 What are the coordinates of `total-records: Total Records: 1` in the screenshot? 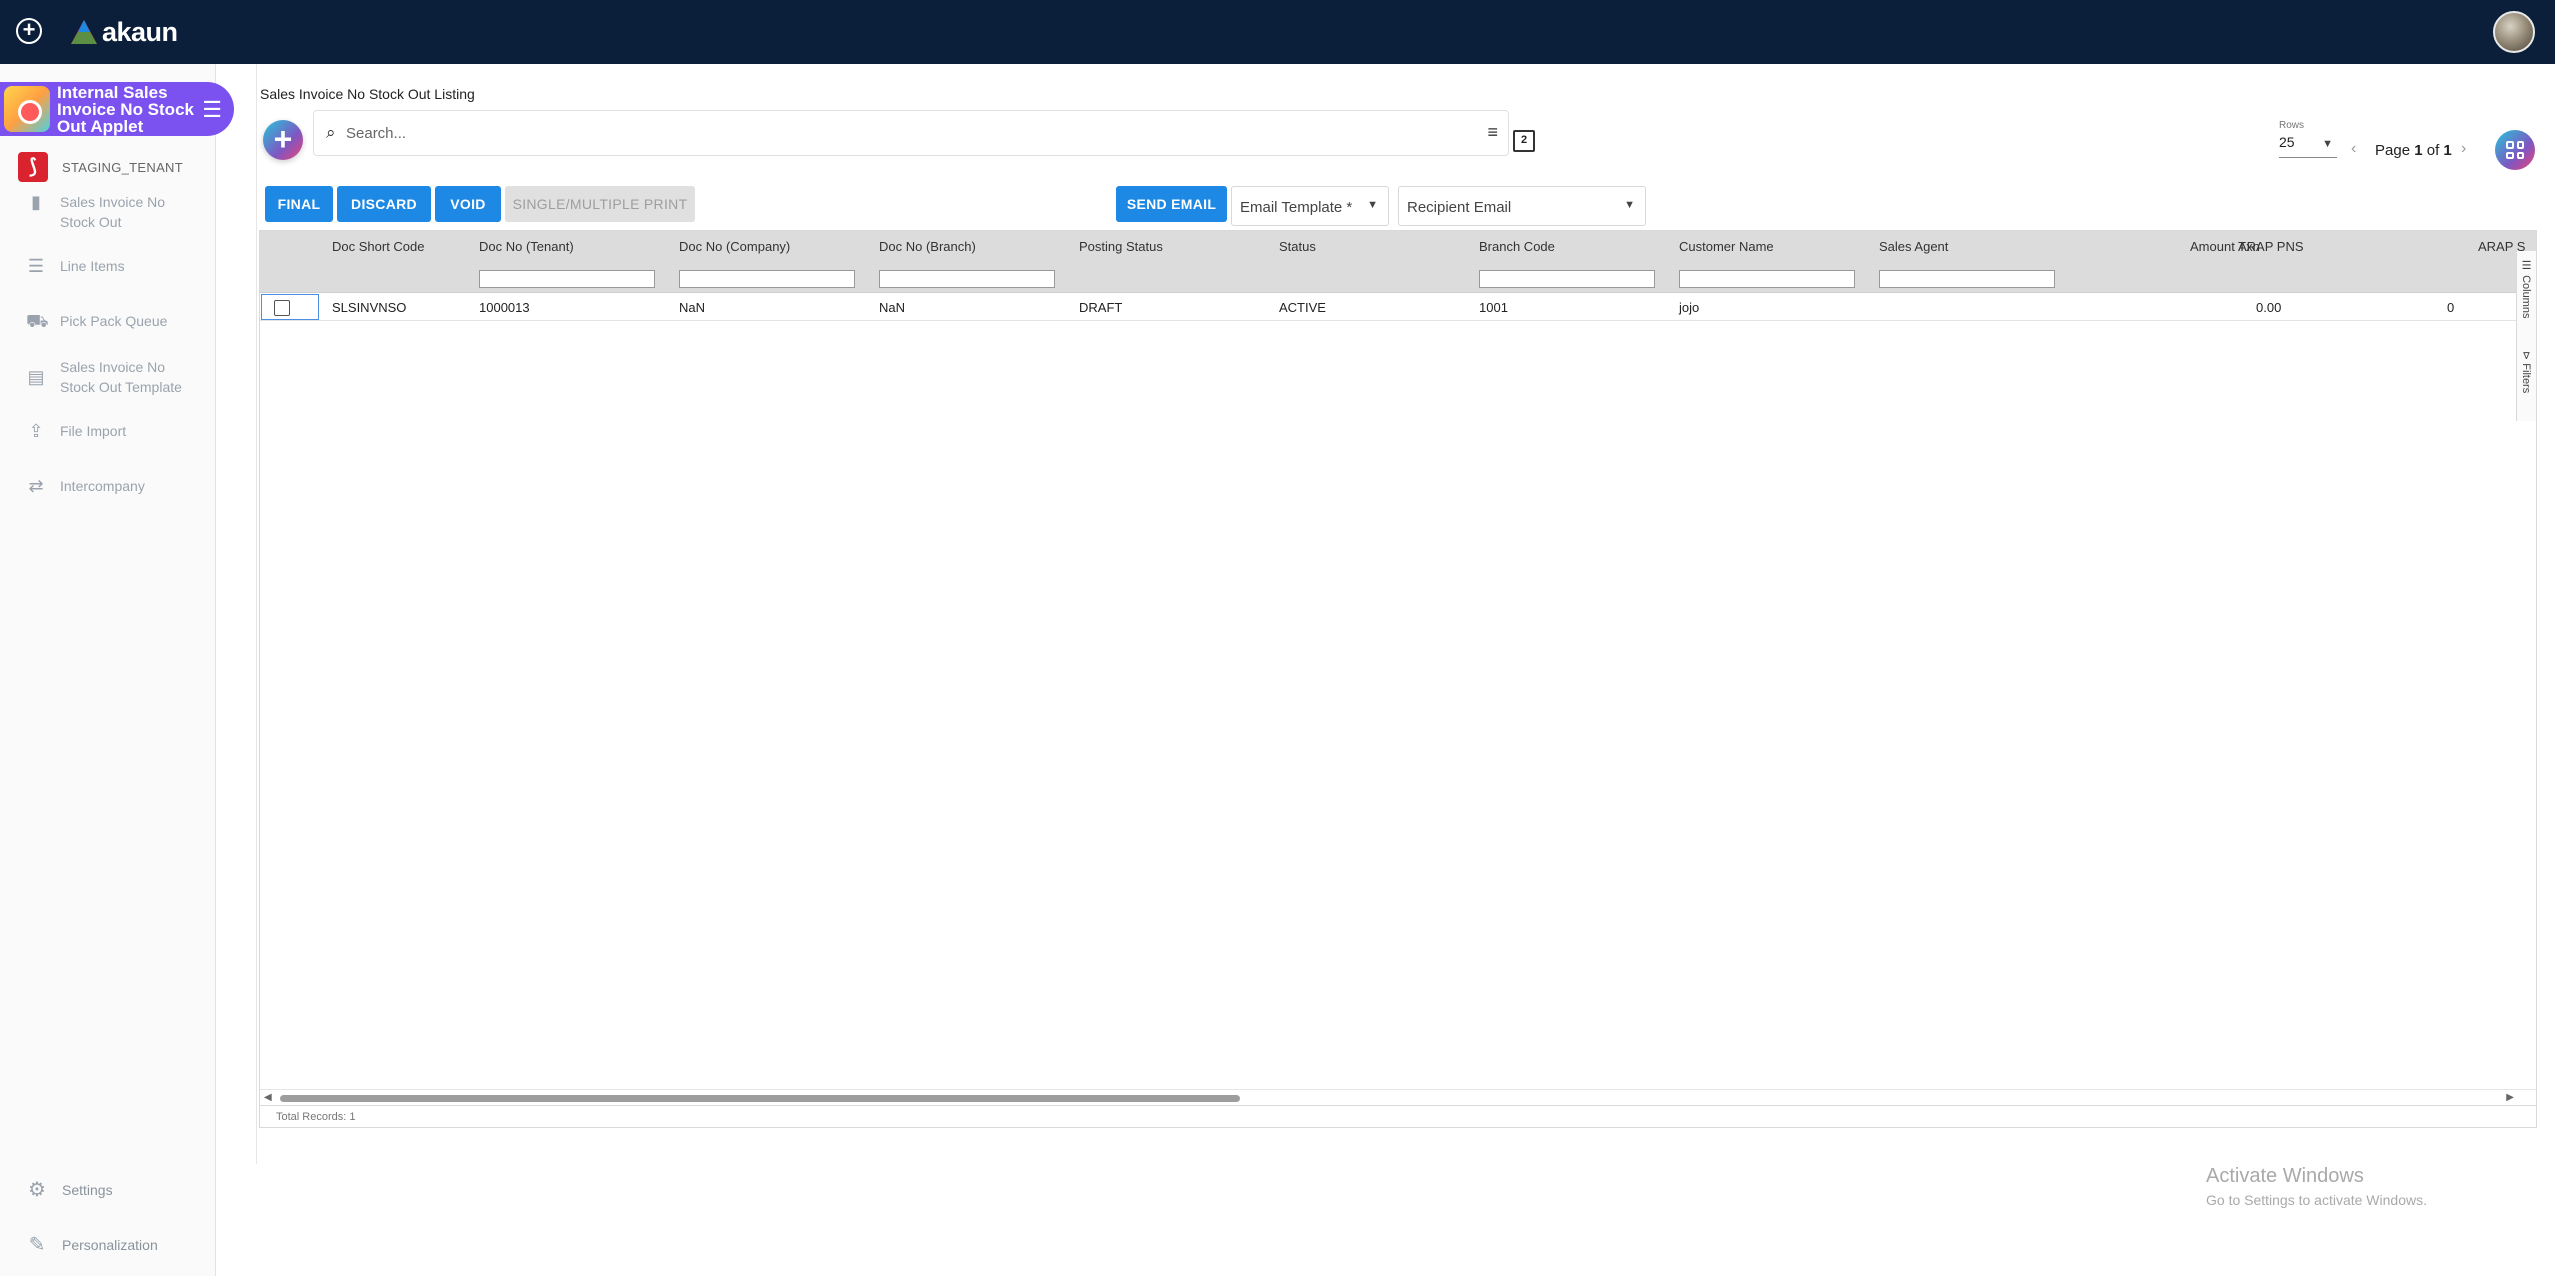 It's located at (316, 1117).